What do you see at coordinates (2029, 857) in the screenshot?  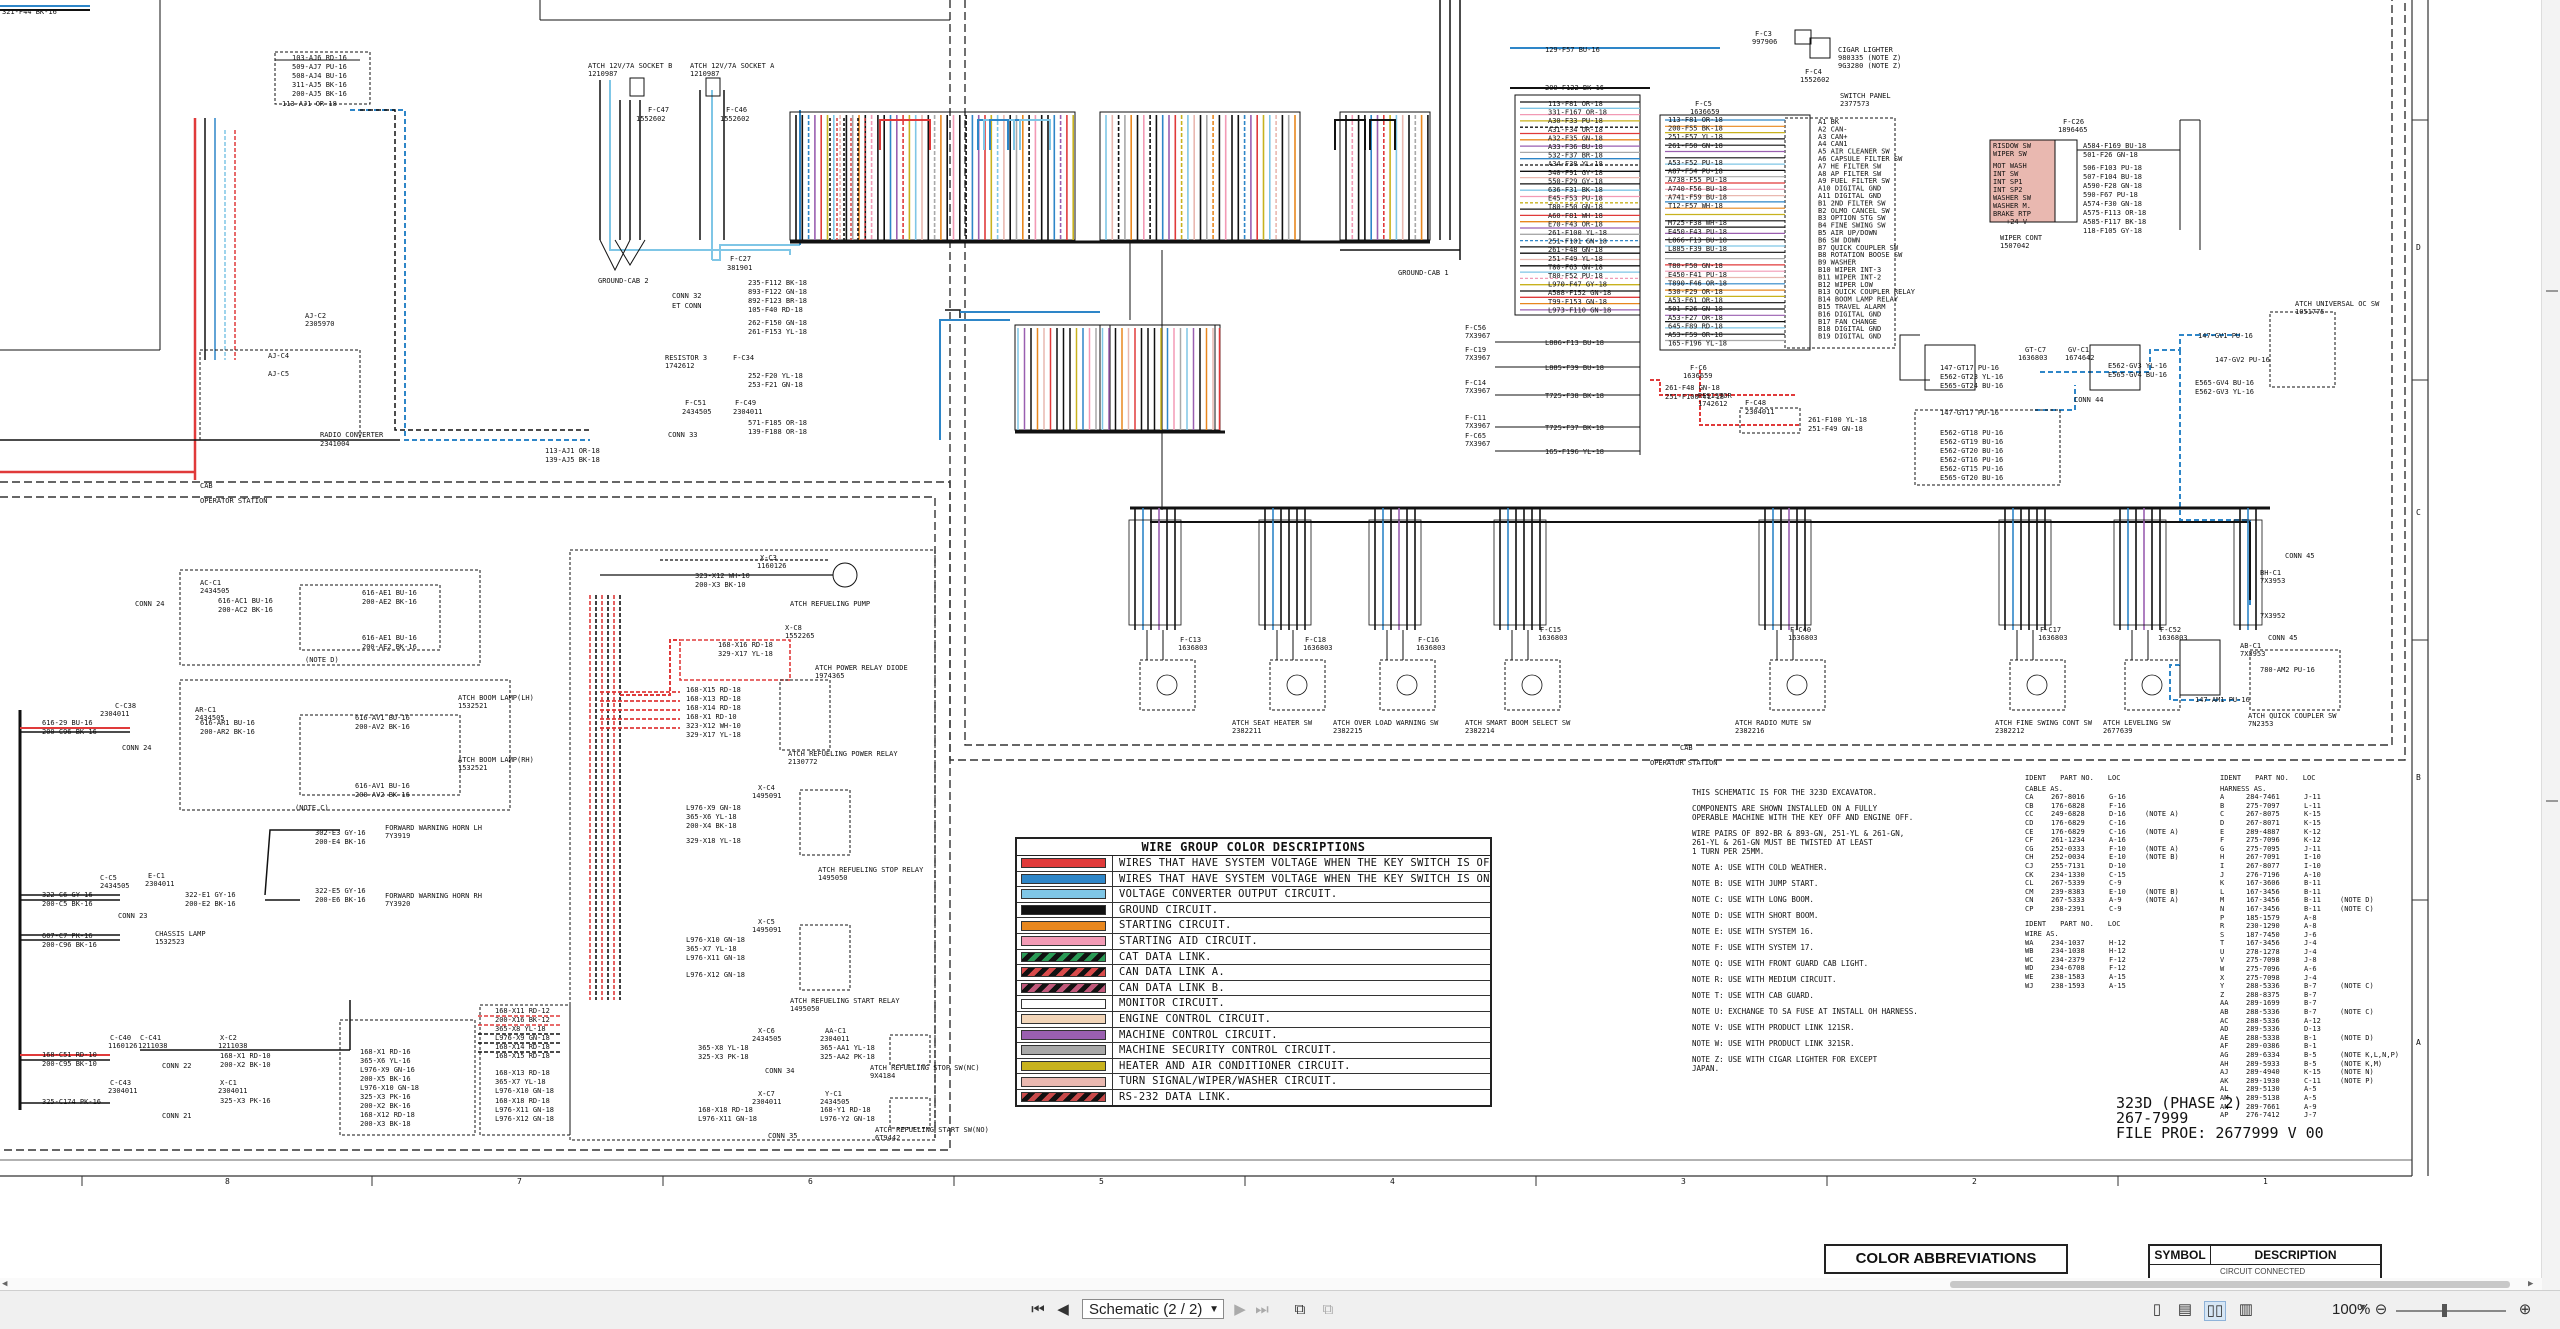 I see `table-cell: CH` at bounding box center [2029, 857].